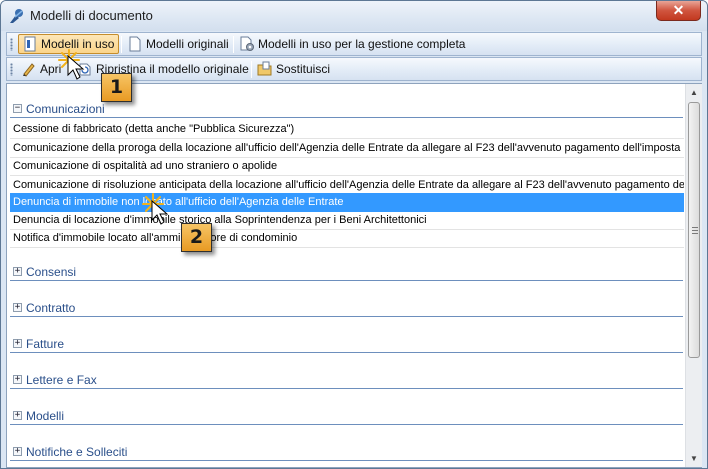 This screenshot has height=469, width=708. Describe the element at coordinates (694, 92) in the screenshot. I see `scroll-up-icon: ▲` at that location.